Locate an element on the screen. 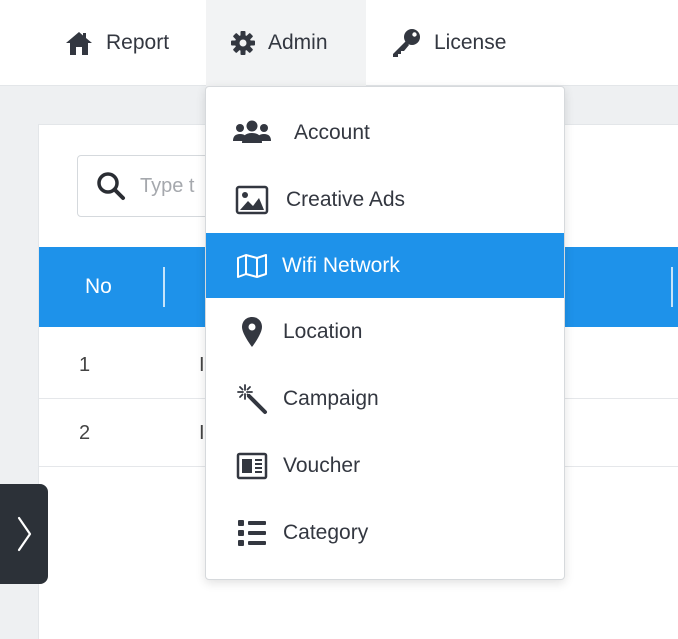  menu-item-label: Creative Ads is located at coordinates (346, 199).